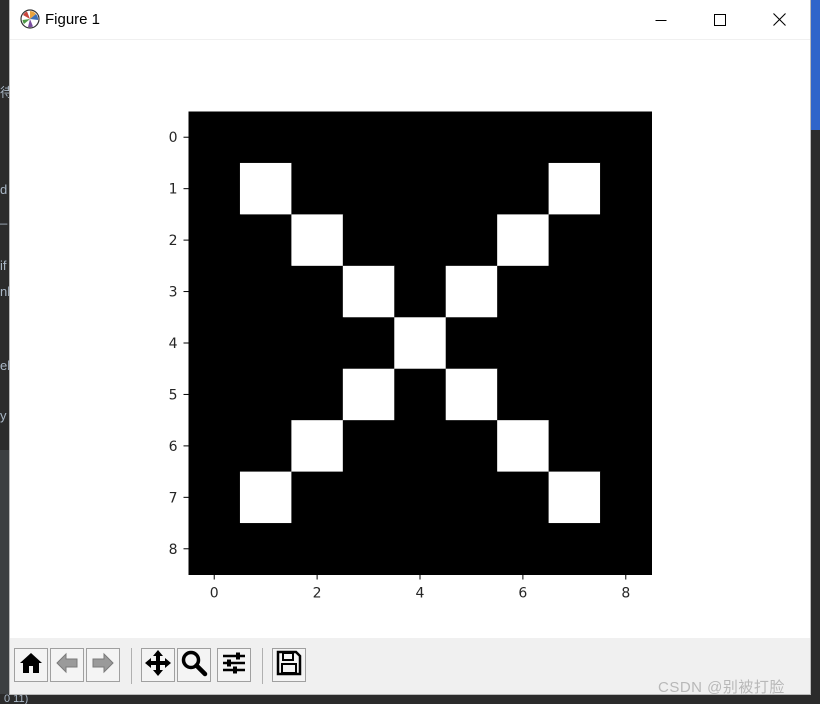 The image size is (820, 704). What do you see at coordinates (67, 665) in the screenshot?
I see `back-button` at bounding box center [67, 665].